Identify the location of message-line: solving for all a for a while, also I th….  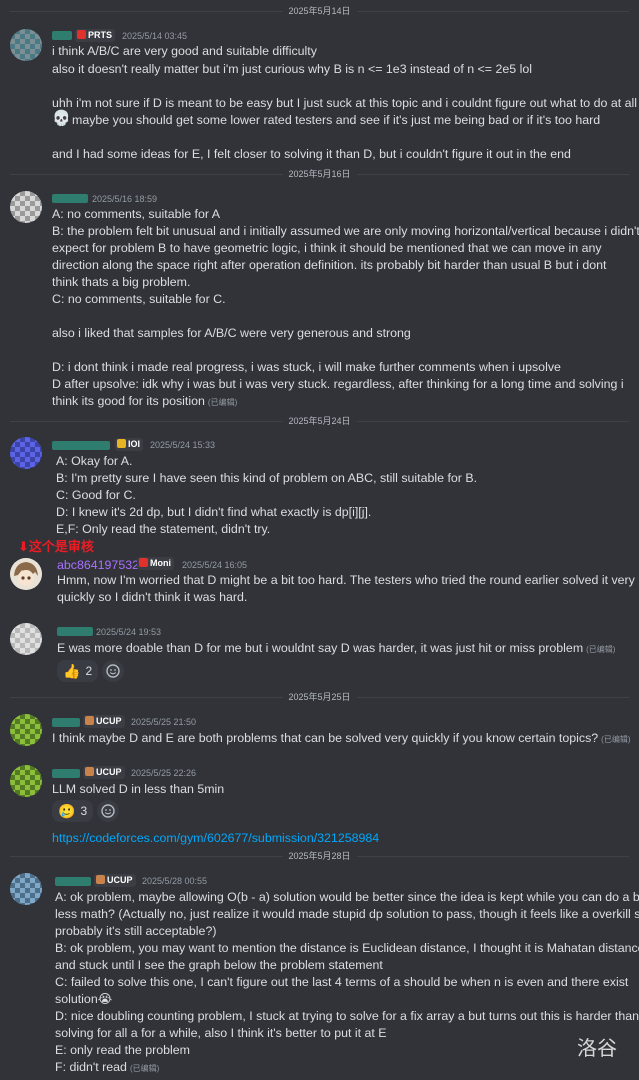
(221, 1033).